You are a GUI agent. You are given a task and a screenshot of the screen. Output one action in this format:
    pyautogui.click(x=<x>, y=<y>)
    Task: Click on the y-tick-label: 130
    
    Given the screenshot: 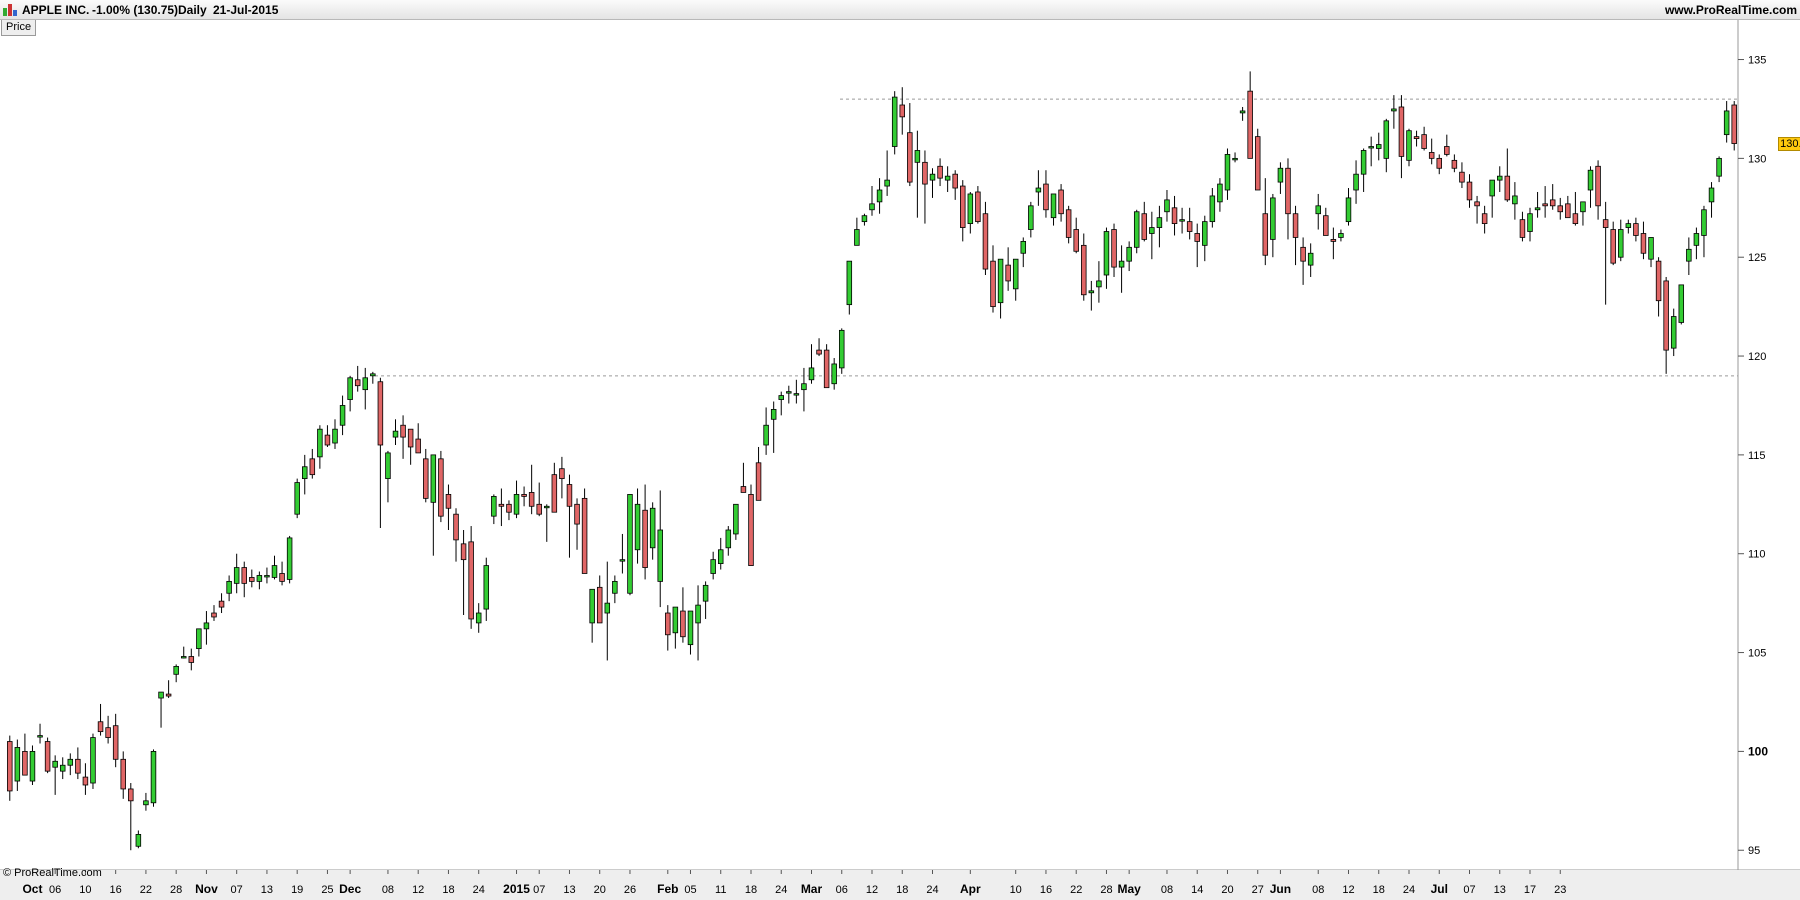 What is the action you would take?
    pyautogui.click(x=1757, y=159)
    